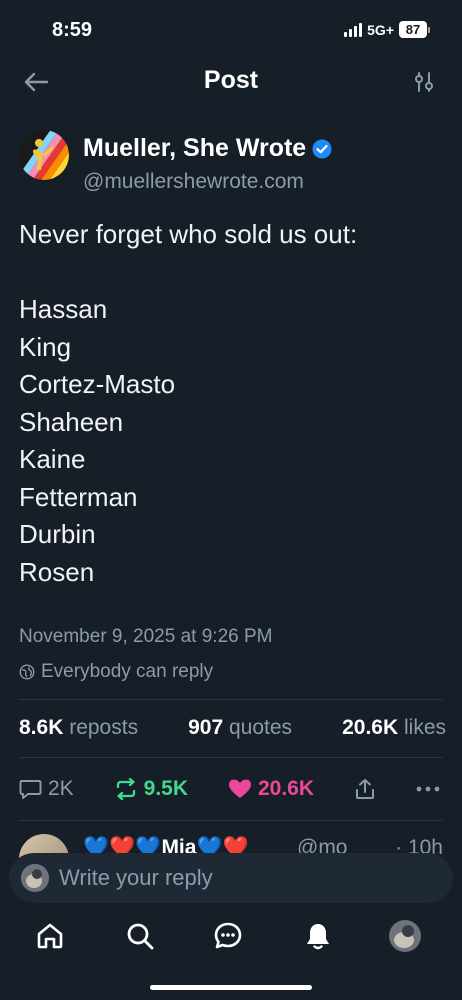 The width and height of the screenshot is (462, 1000). I want to click on share-icon, so click(365, 789).